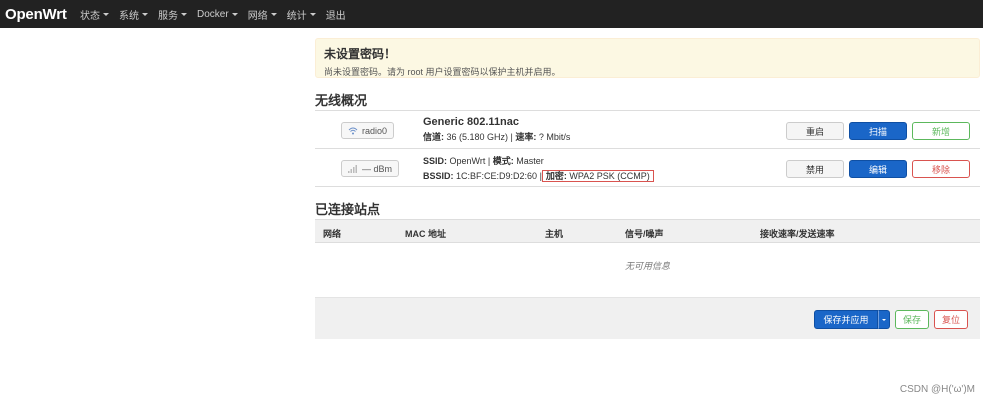 The height and width of the screenshot is (407, 983). I want to click on signal-badge: — dBm, so click(370, 168).